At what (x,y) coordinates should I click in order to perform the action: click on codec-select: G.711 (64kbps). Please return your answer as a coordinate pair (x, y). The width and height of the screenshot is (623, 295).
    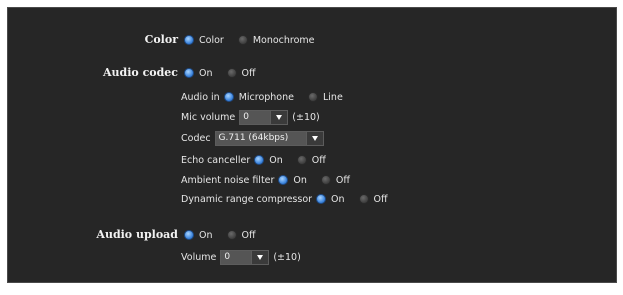
    Looking at the image, I should click on (269, 138).